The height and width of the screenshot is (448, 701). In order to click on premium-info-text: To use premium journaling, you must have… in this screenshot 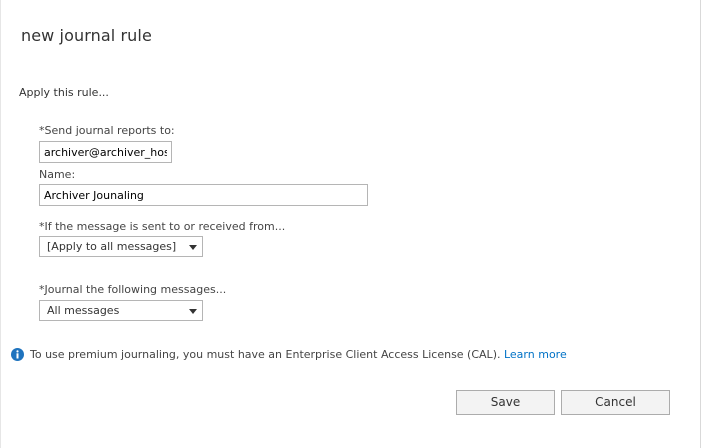, I will do `click(265, 354)`.